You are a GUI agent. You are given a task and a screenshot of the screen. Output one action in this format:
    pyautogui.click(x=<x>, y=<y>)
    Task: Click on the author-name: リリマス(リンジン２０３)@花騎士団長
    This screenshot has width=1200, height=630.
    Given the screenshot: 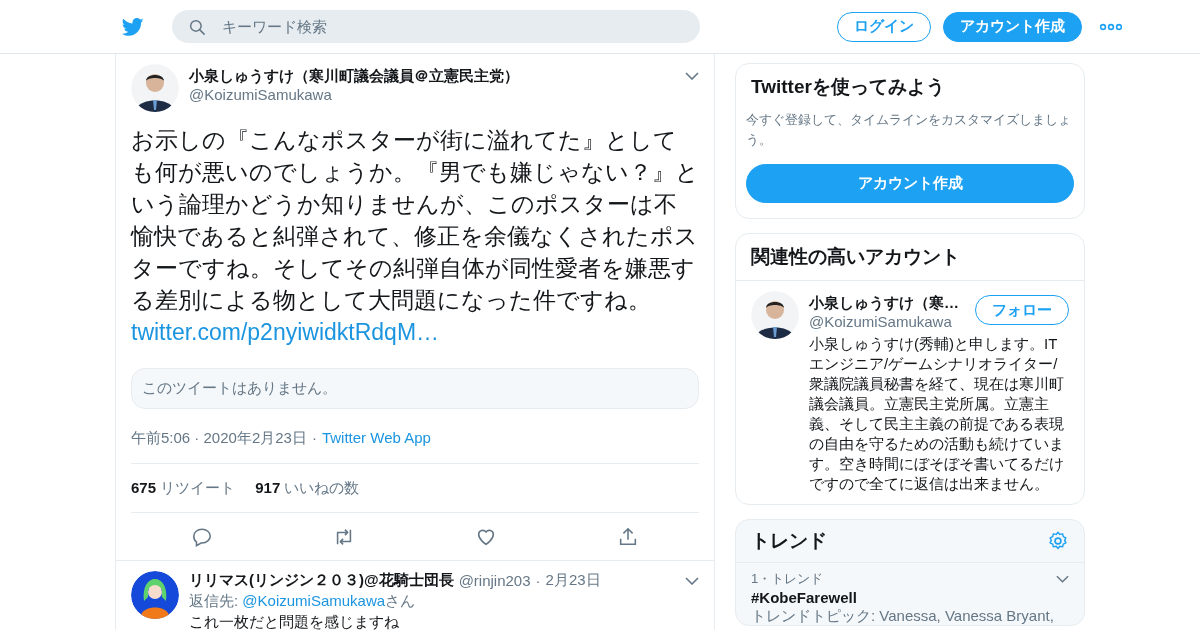 What is the action you would take?
    pyautogui.click(x=321, y=580)
    